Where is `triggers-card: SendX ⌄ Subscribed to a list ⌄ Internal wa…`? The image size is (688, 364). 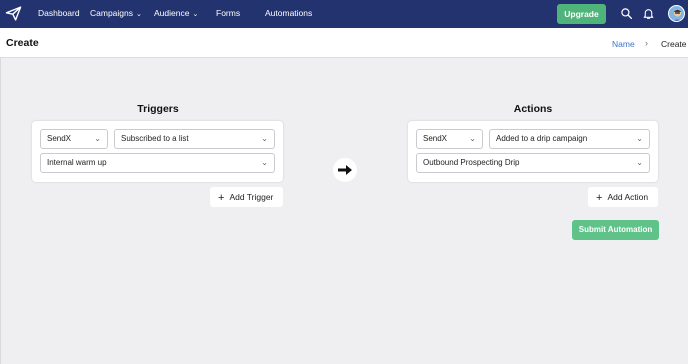
triggers-card: SendX ⌄ Subscribed to a list ⌄ Internal wa… is located at coordinates (157, 151).